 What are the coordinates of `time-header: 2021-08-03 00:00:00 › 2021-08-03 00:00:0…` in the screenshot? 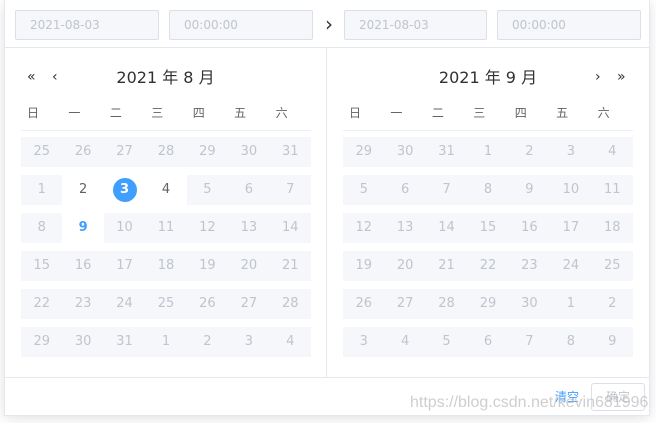 It's located at (327, 24).